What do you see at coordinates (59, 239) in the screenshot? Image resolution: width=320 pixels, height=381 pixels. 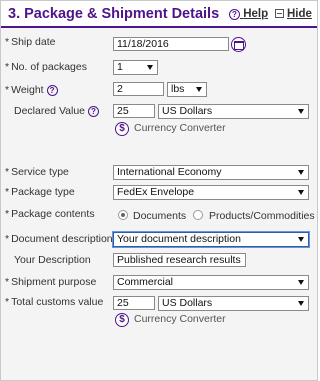 I see `document-description-label: * Document description` at bounding box center [59, 239].